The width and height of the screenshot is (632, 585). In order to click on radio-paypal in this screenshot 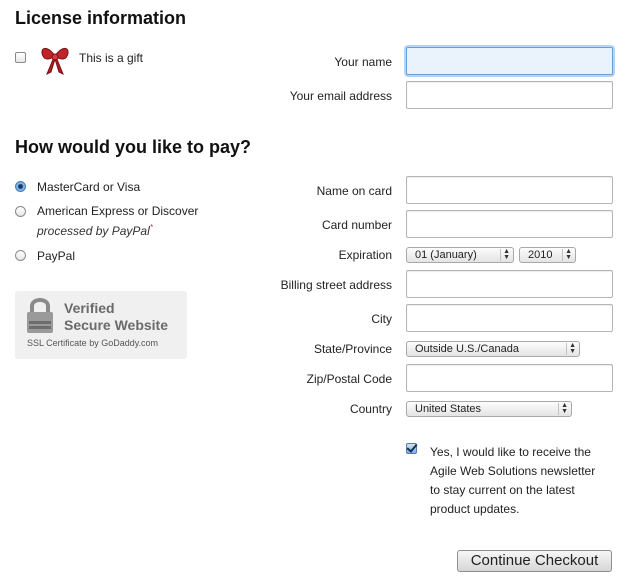, I will do `click(20, 255)`.